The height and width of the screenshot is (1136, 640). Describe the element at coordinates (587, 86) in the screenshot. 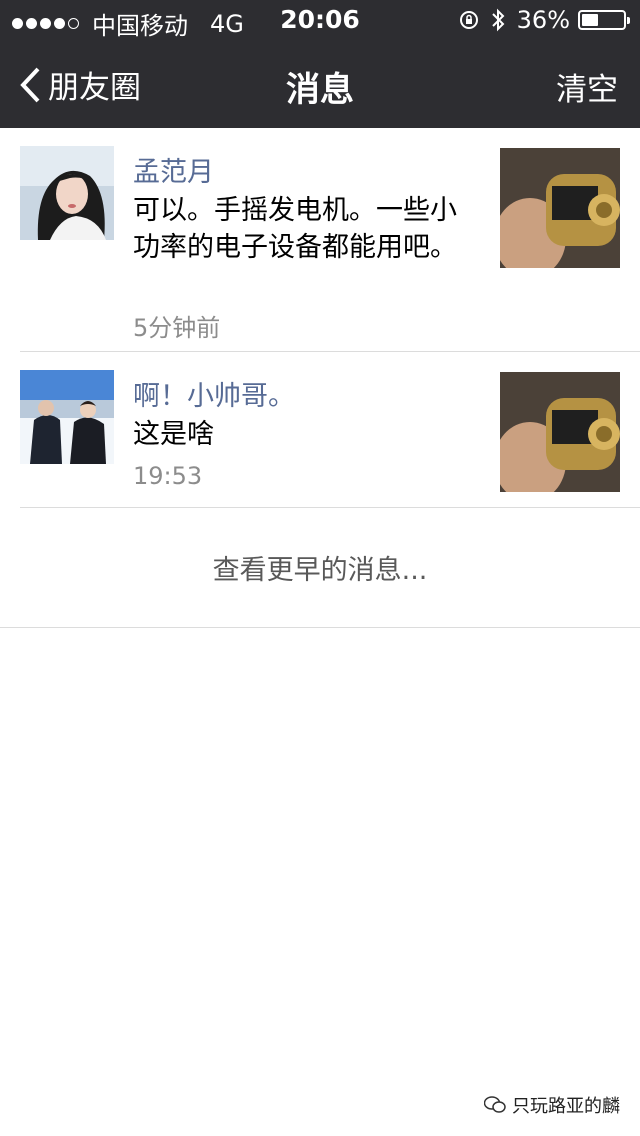

I see `clear-button: 清空` at that location.